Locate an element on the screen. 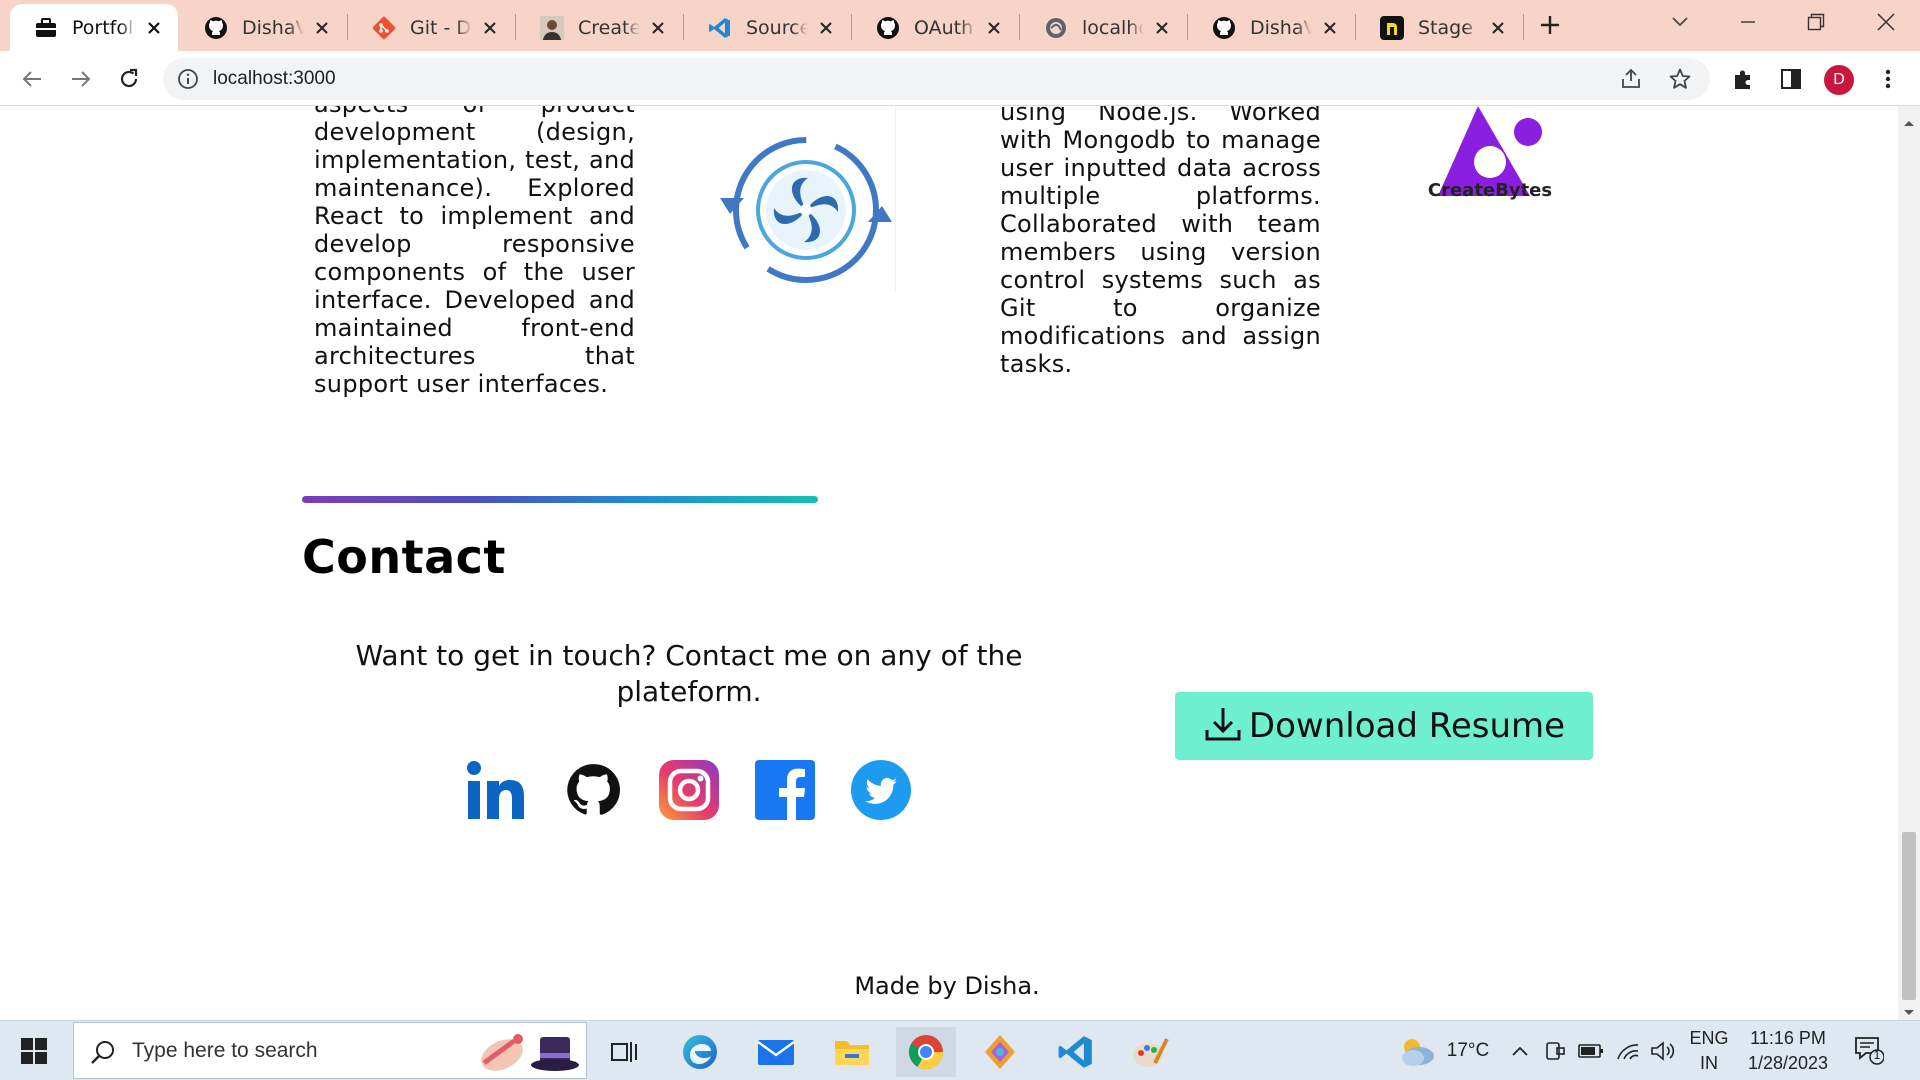  taskbar-mail is located at coordinates (776, 1052).